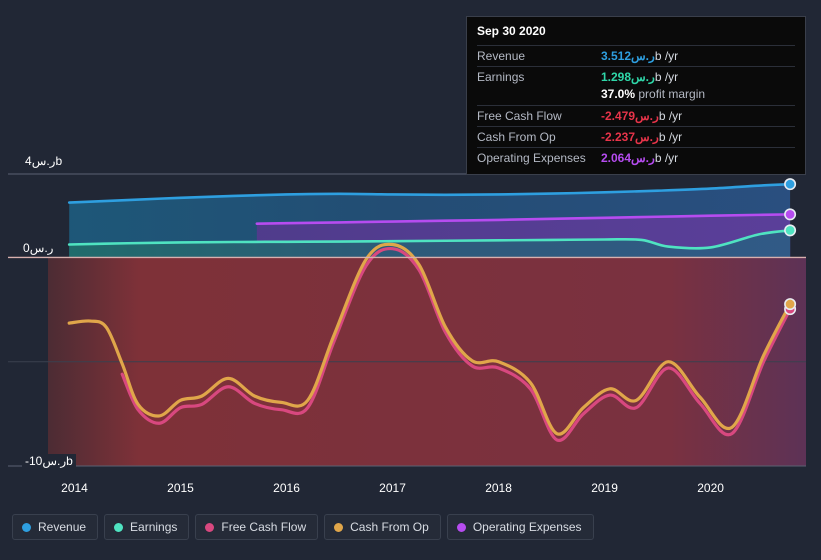  What do you see at coordinates (44, 161) in the screenshot?
I see `y-axis-tick-top: ر.س4b` at bounding box center [44, 161].